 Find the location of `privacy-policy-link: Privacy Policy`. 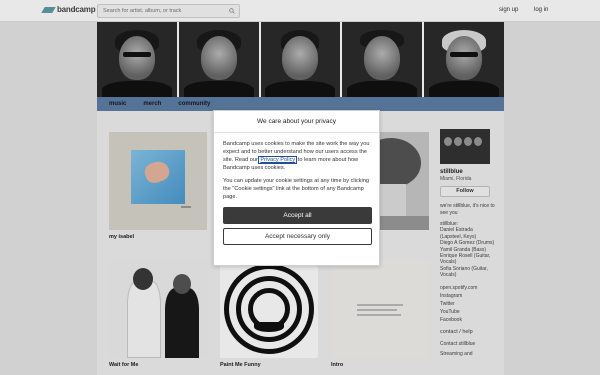

privacy-policy-link: Privacy Policy is located at coordinates (278, 159).